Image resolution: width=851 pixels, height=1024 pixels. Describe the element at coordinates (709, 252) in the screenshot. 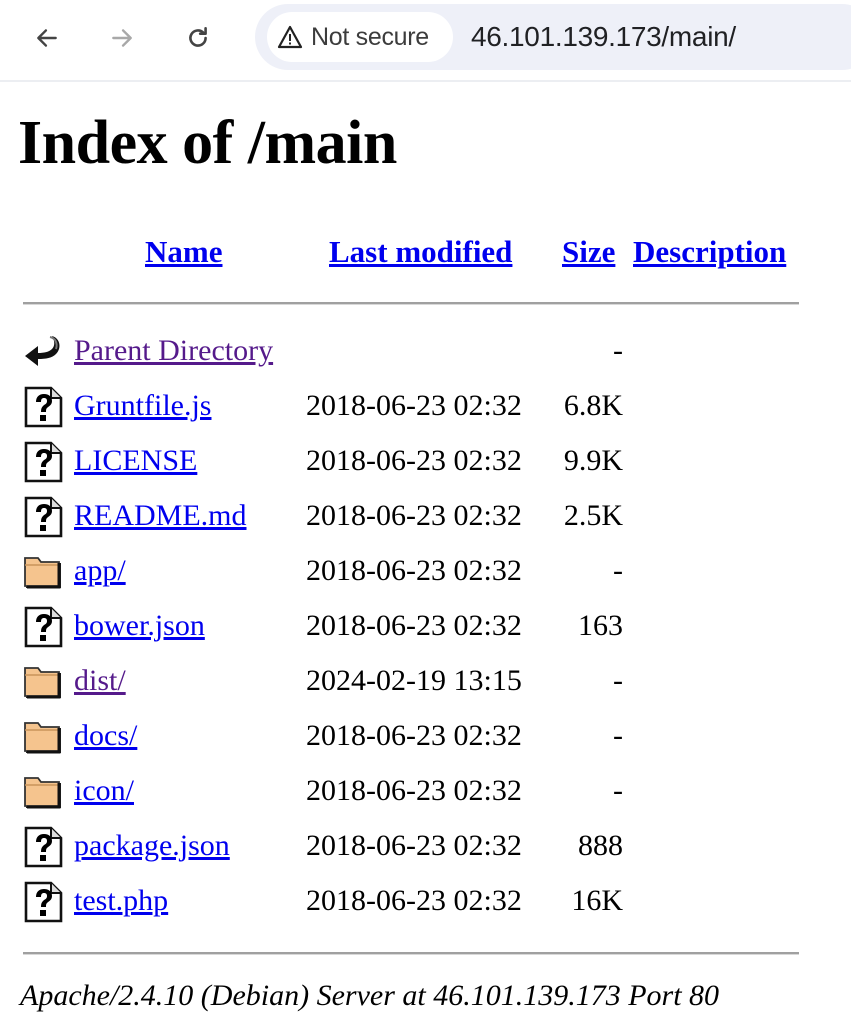

I see `sort-by-description-link: Description` at that location.